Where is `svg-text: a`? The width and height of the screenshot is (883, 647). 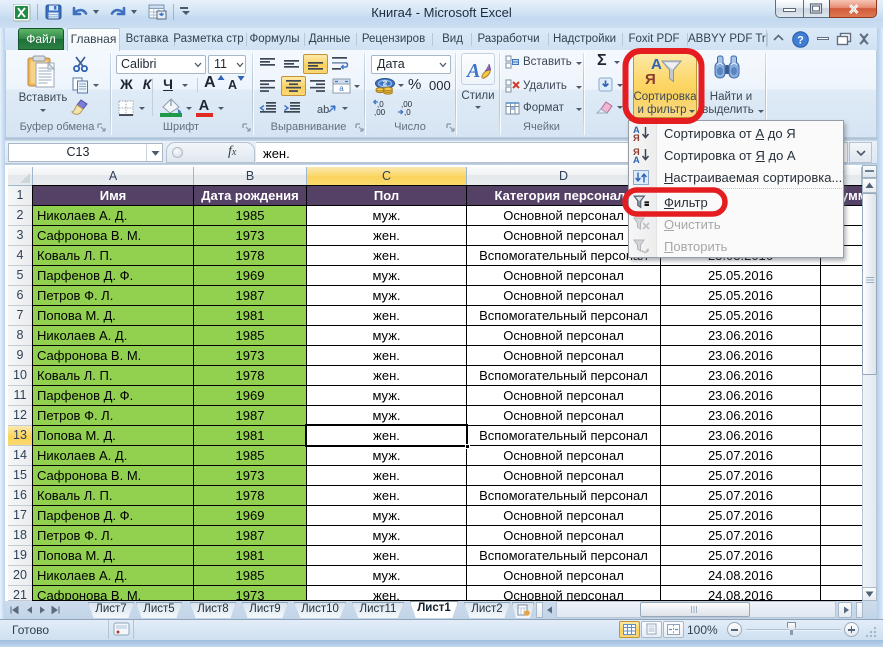
svg-text: a is located at coordinates (341, 88).